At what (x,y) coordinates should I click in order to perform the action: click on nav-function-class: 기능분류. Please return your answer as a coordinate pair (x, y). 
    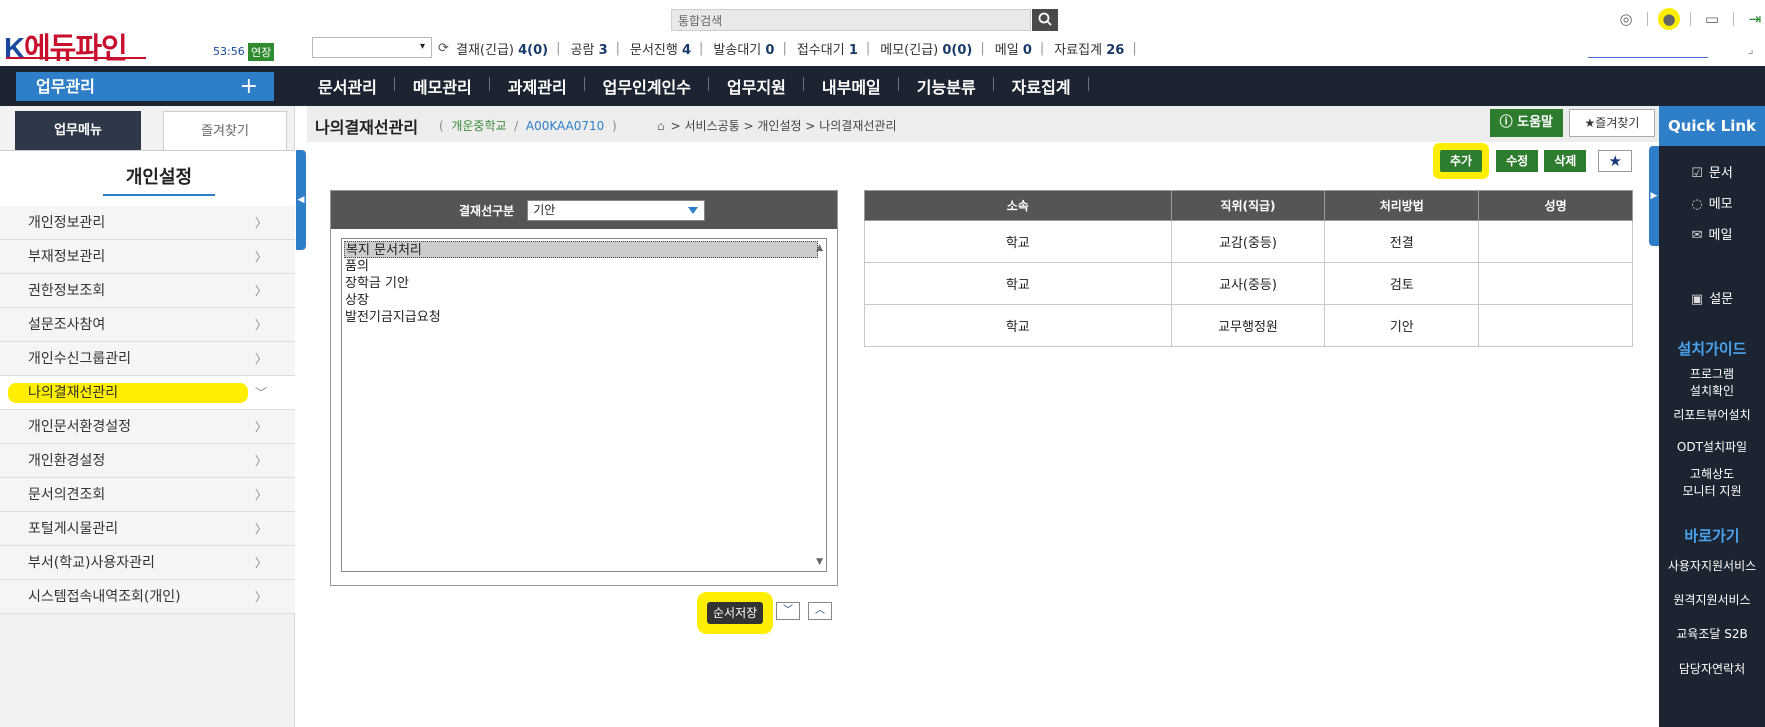
    Looking at the image, I should click on (946, 86).